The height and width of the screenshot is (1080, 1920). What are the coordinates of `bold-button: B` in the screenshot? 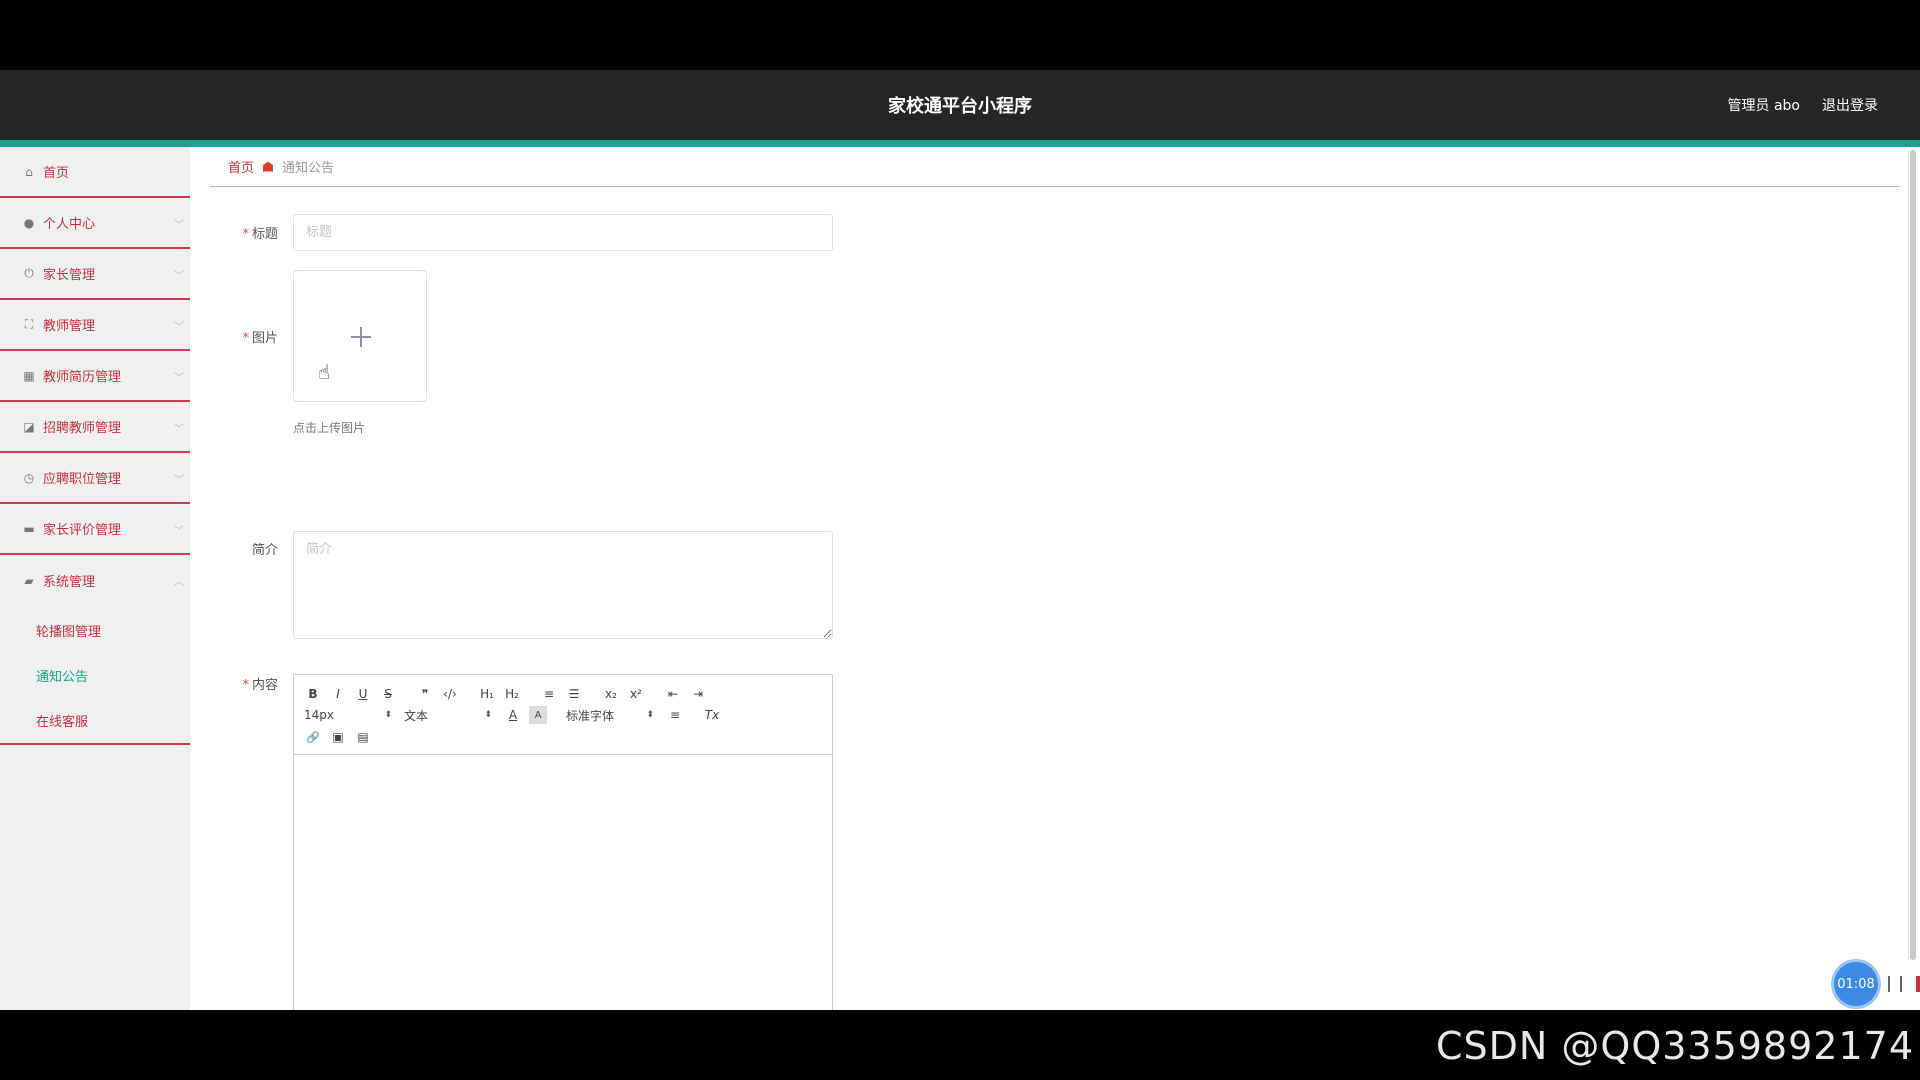 It's located at (313, 694).